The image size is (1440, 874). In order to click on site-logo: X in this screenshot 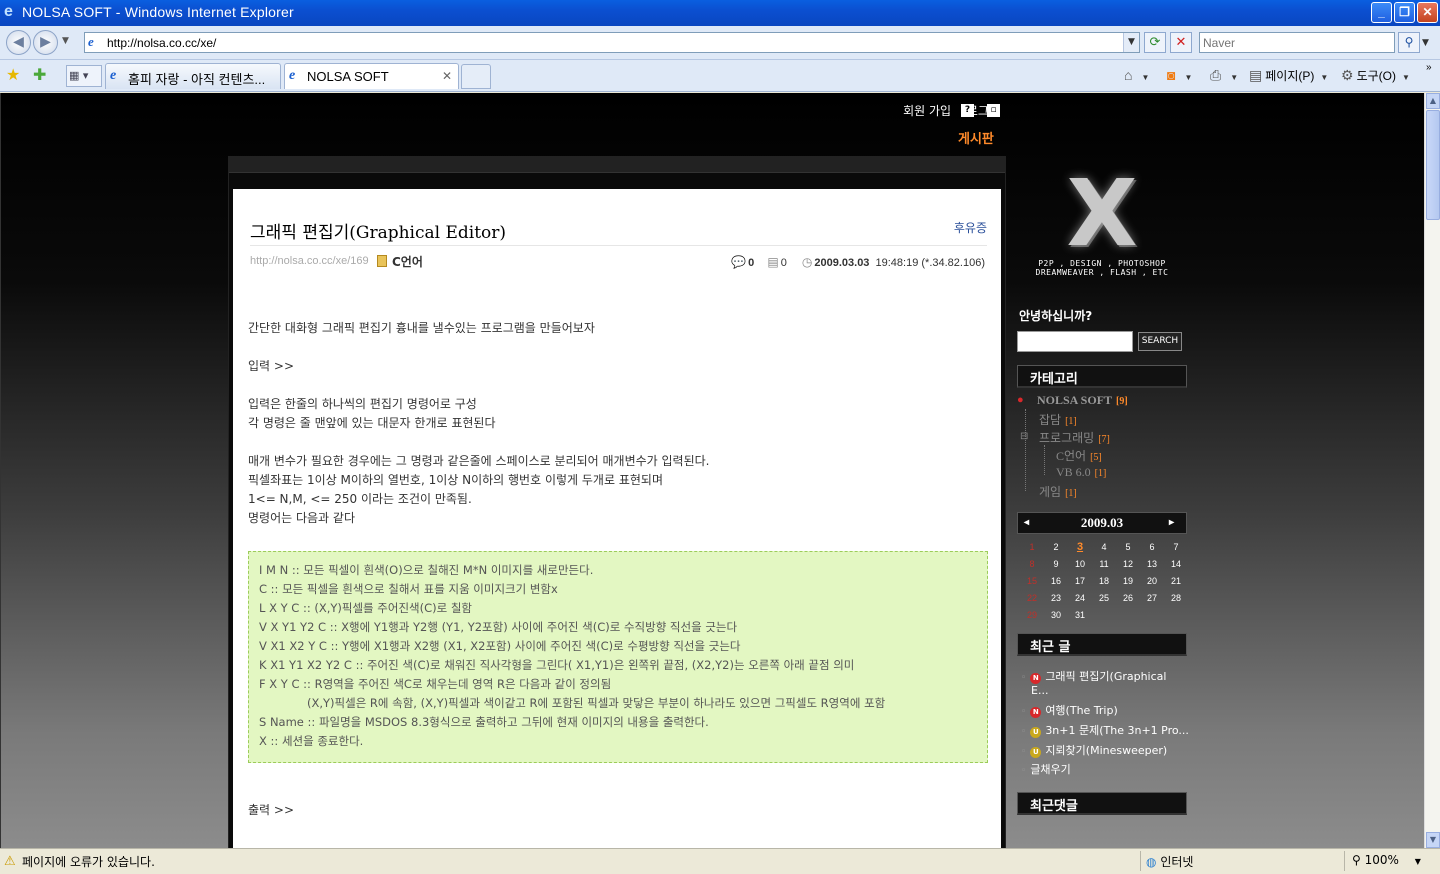, I will do `click(1102, 214)`.